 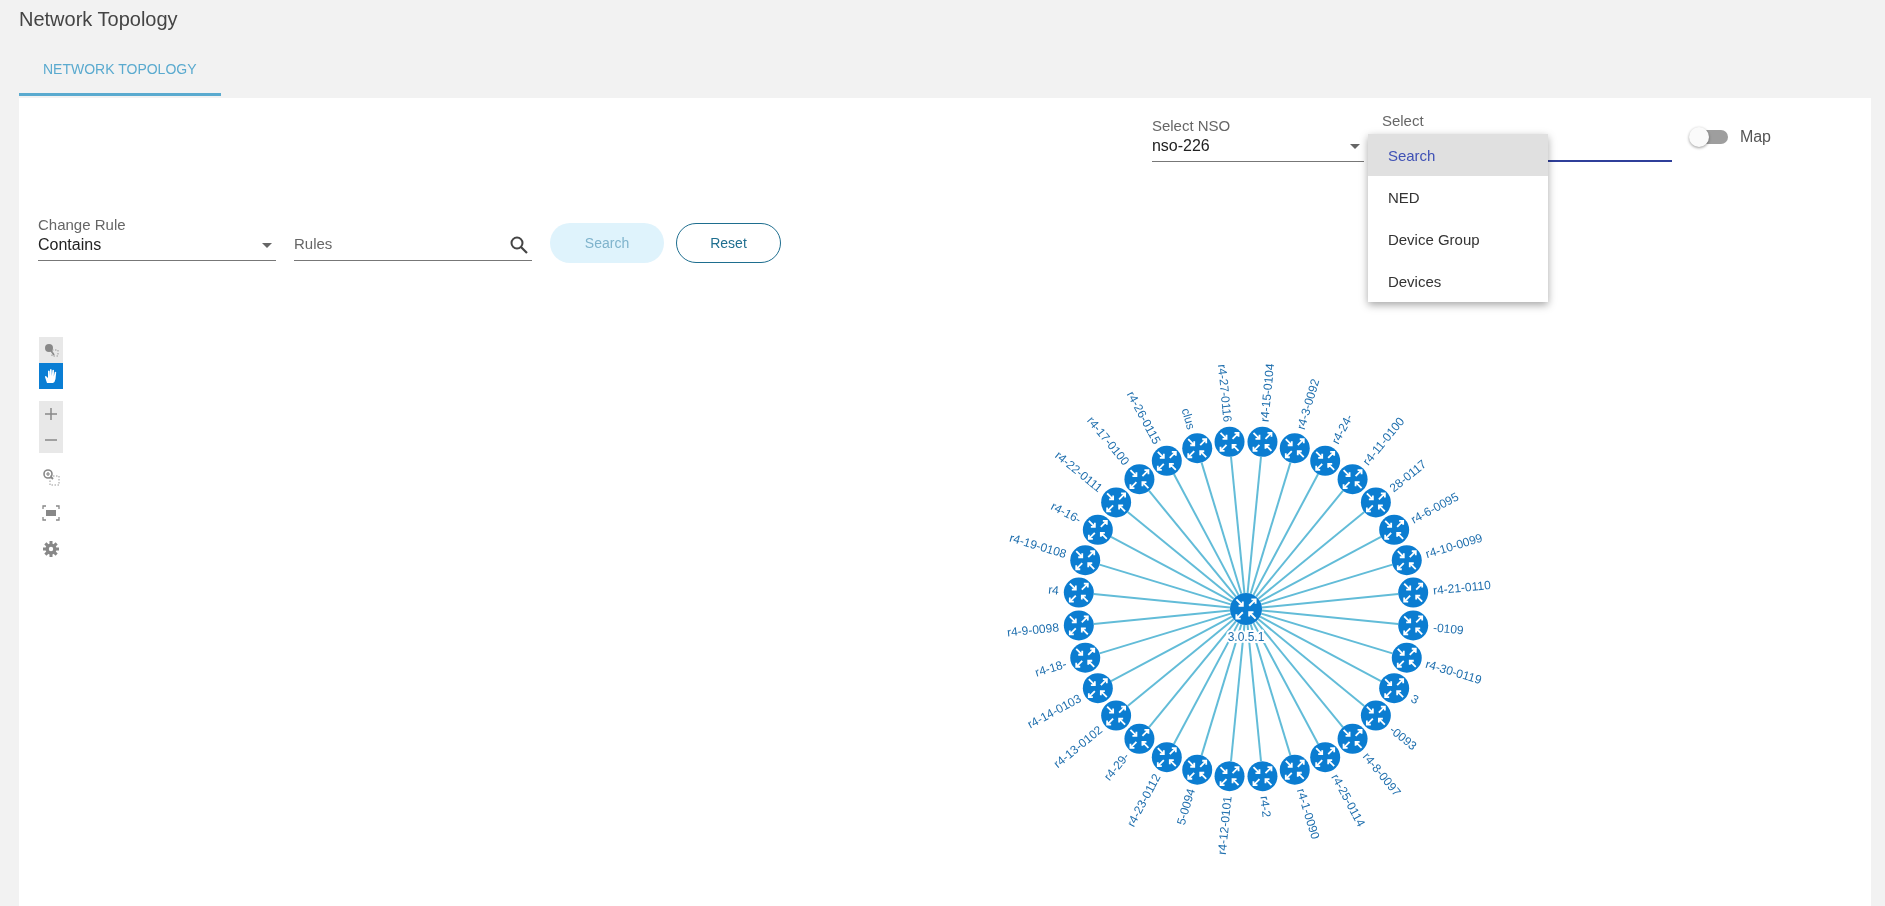 I want to click on map-toggle, so click(x=1709, y=137).